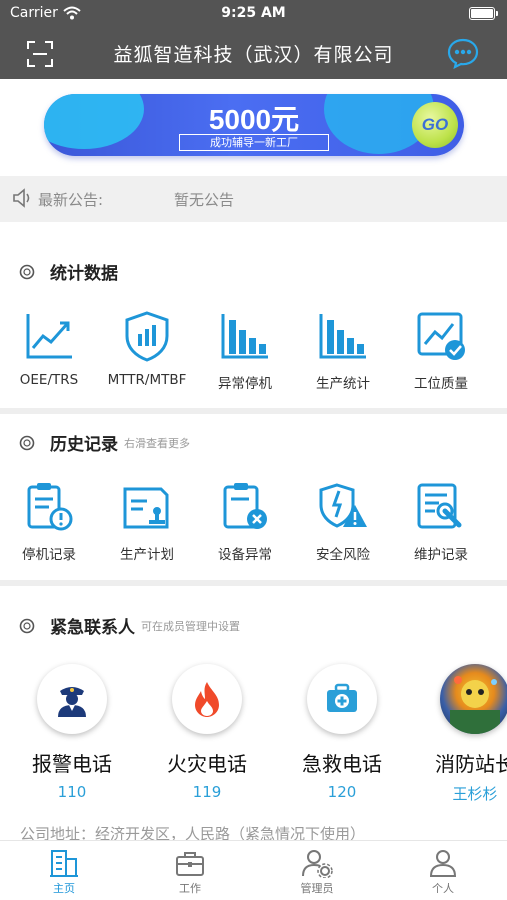  What do you see at coordinates (443, 863) in the screenshot?
I see `person-icon` at bounding box center [443, 863].